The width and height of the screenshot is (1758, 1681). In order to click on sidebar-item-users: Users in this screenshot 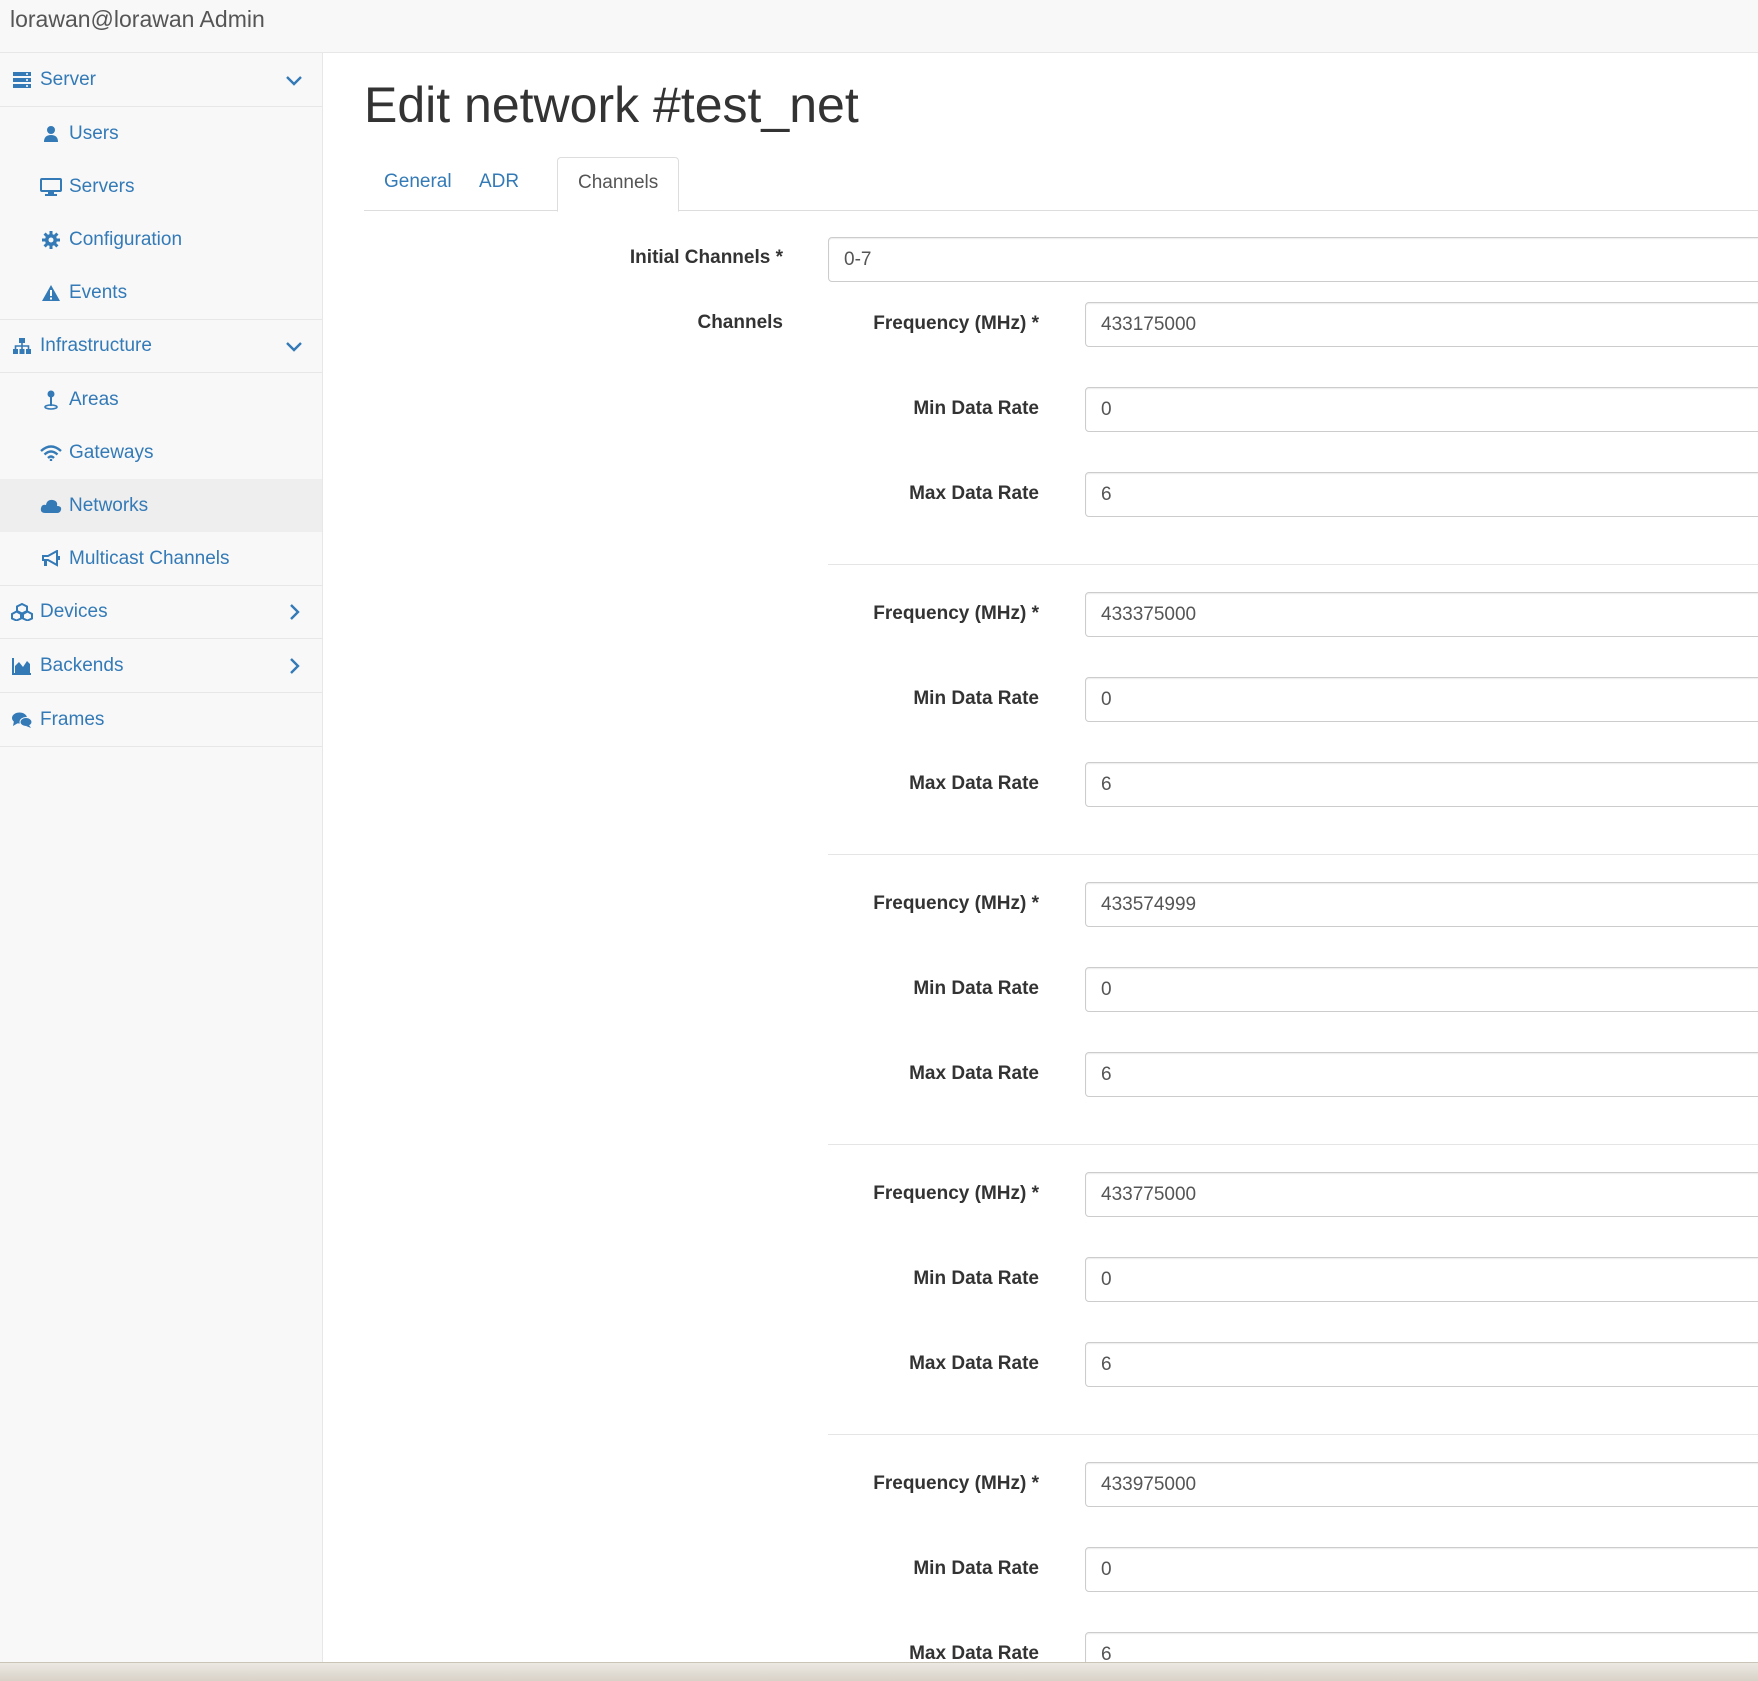, I will do `click(161, 133)`.